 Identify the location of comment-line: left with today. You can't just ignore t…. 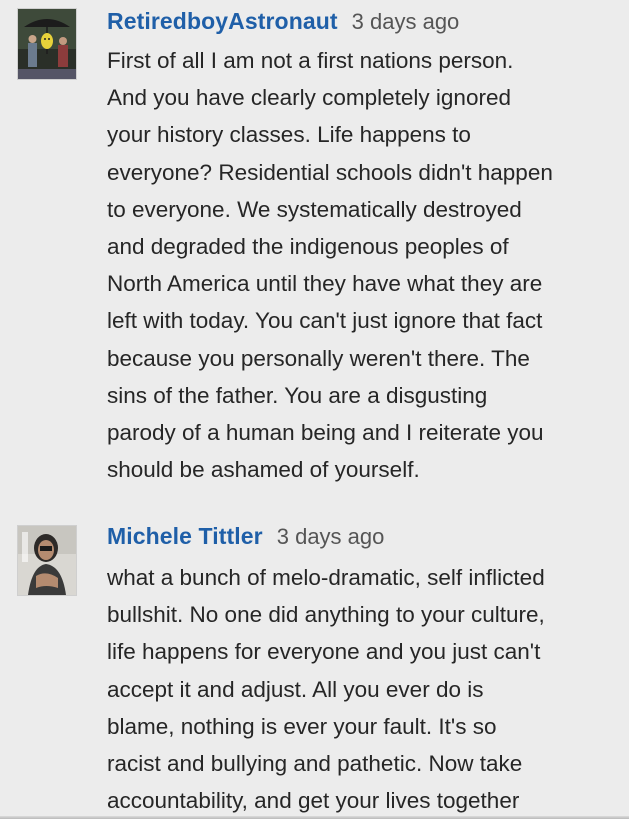
(325, 321).